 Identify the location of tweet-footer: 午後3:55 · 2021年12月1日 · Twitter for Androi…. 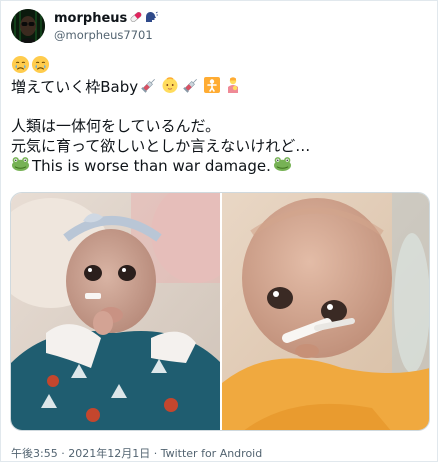
(136, 453).